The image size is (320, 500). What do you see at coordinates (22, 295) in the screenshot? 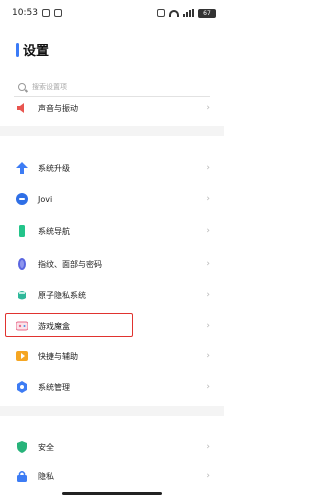
I see `atom-privacy-icon` at bounding box center [22, 295].